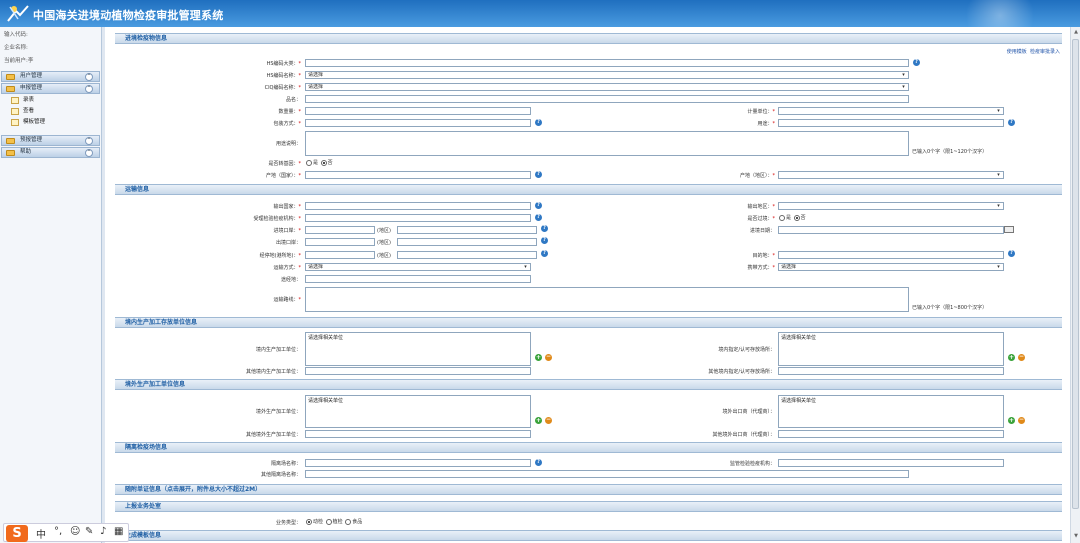 The height and width of the screenshot is (543, 1080). Describe the element at coordinates (19, 61) in the screenshot. I see `user-info-user: 当前用户:李` at that location.